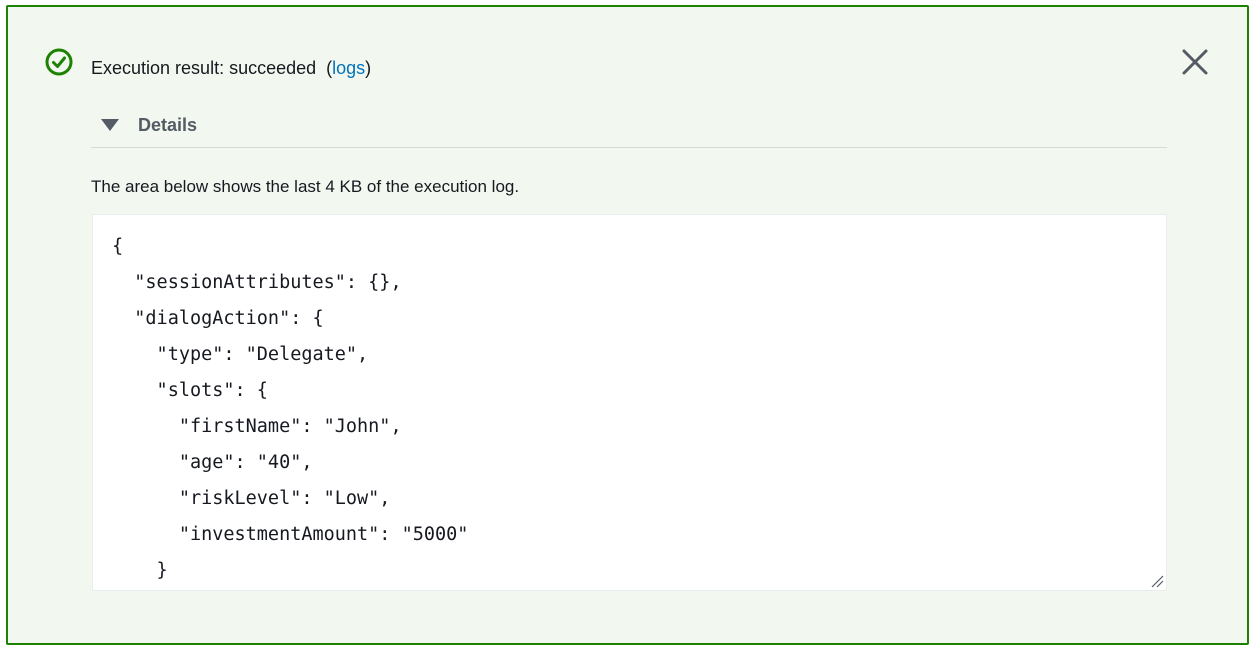  Describe the element at coordinates (1195, 62) in the screenshot. I see `close-icon` at that location.